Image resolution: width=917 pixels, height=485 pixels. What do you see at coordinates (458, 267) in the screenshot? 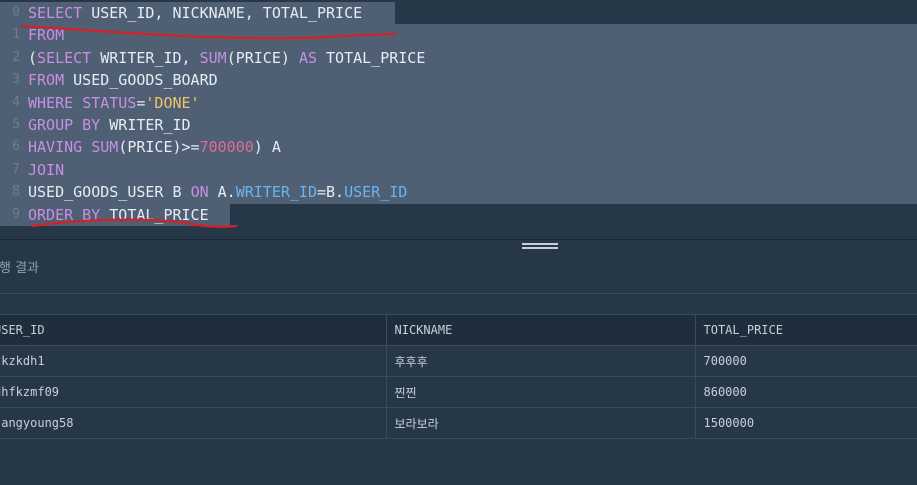
I see `result-header` at bounding box center [458, 267].